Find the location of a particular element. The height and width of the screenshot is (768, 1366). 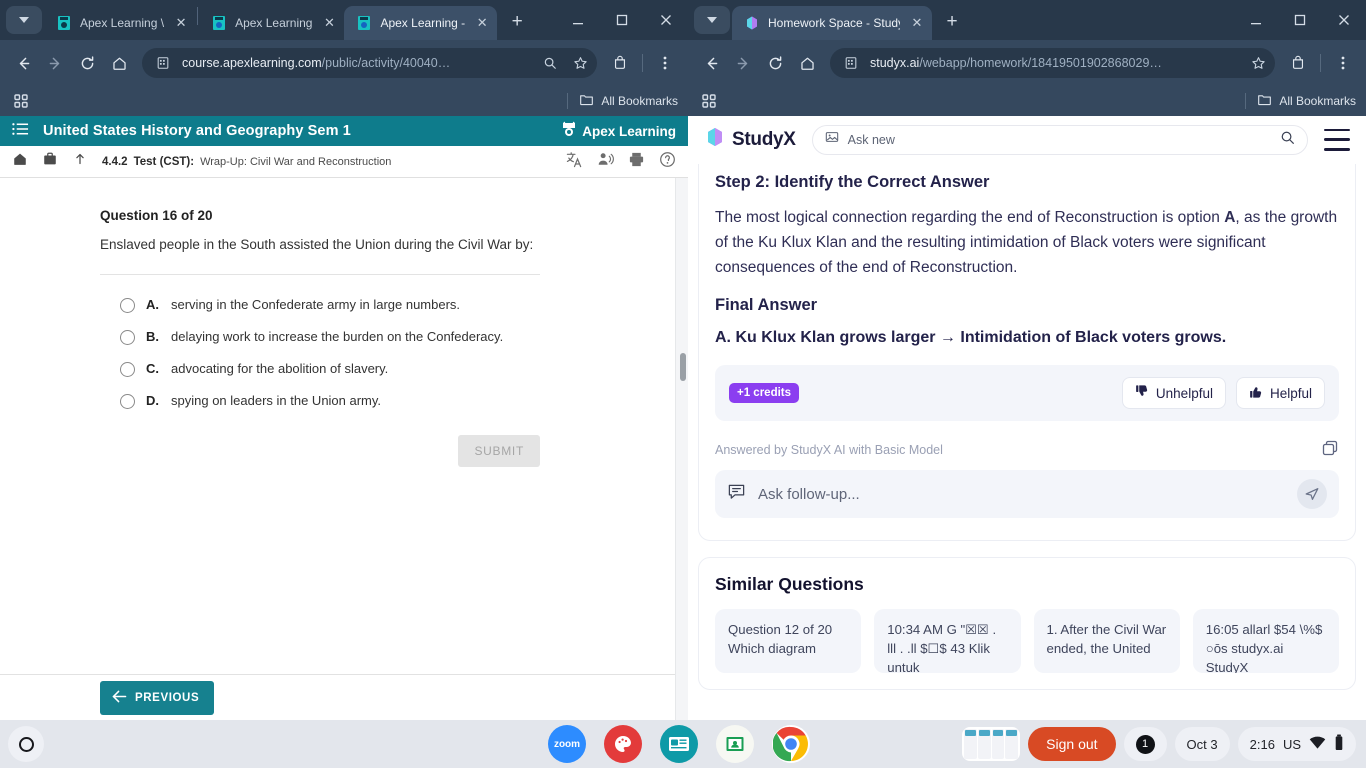

radio-button-d is located at coordinates (127, 401).